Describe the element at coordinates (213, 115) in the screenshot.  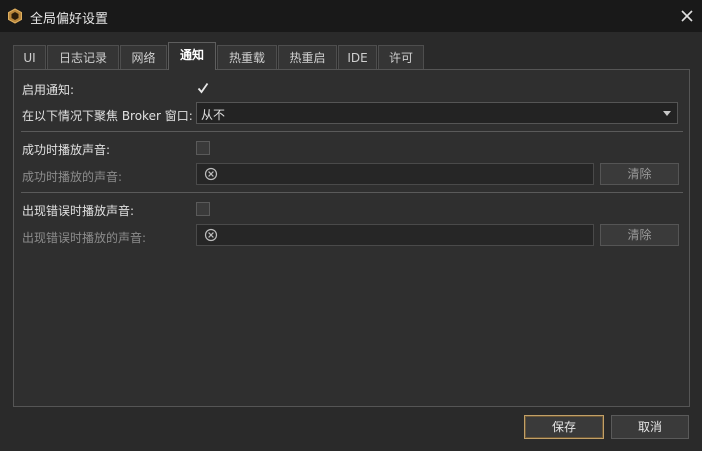
I see `focus-broker-value: 从不` at that location.